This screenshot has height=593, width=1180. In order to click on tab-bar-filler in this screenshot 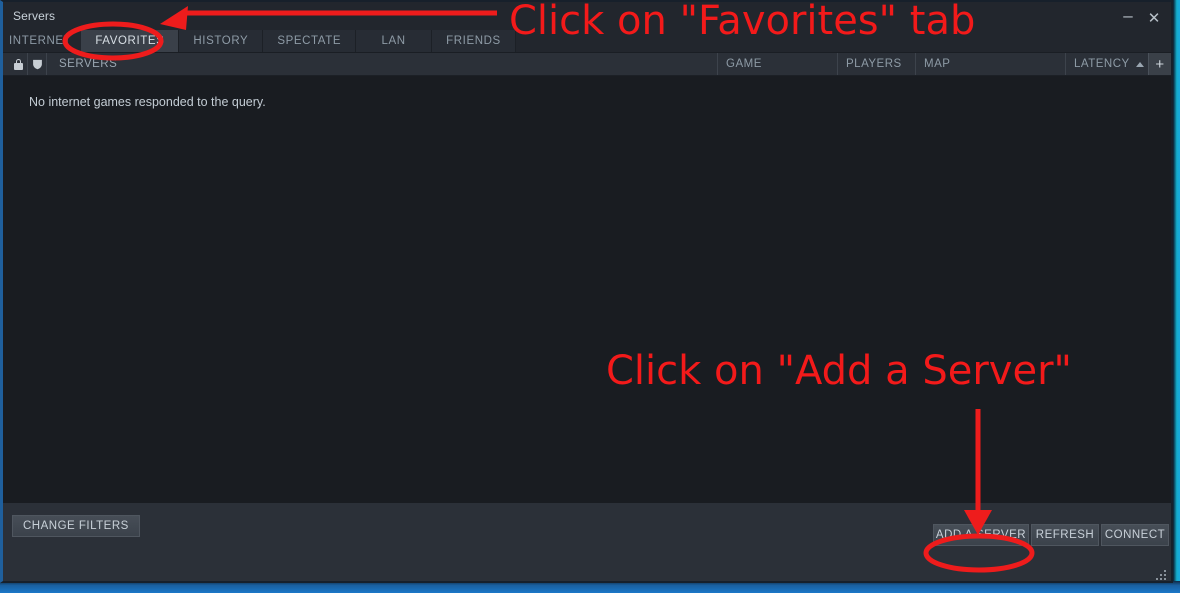, I will do `click(843, 41)`.